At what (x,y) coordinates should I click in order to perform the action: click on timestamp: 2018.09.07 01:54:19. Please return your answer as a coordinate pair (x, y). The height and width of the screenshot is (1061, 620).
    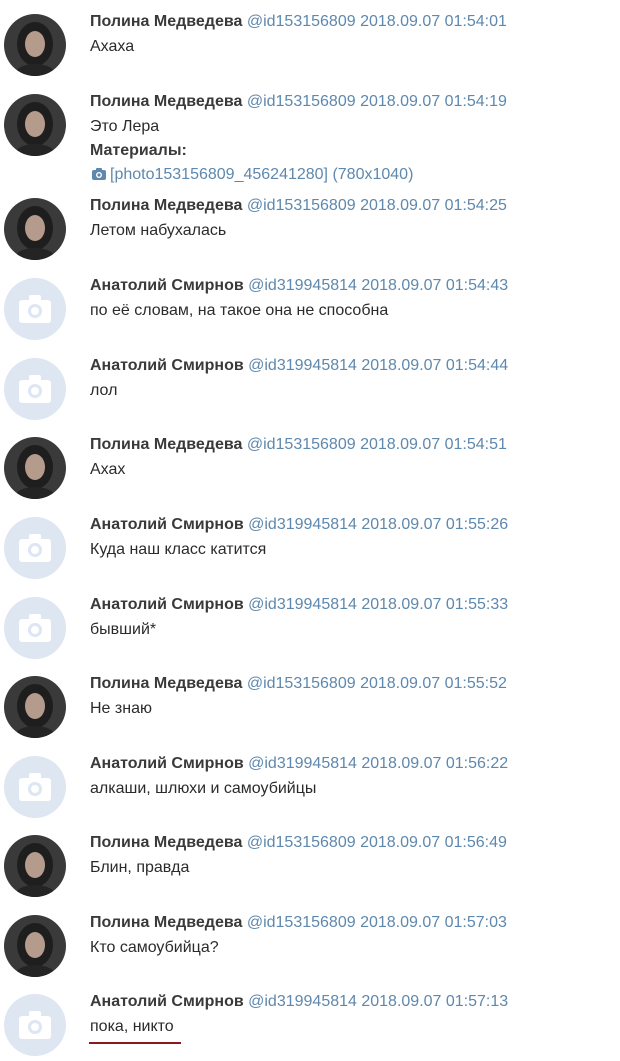
    Looking at the image, I should click on (433, 101).